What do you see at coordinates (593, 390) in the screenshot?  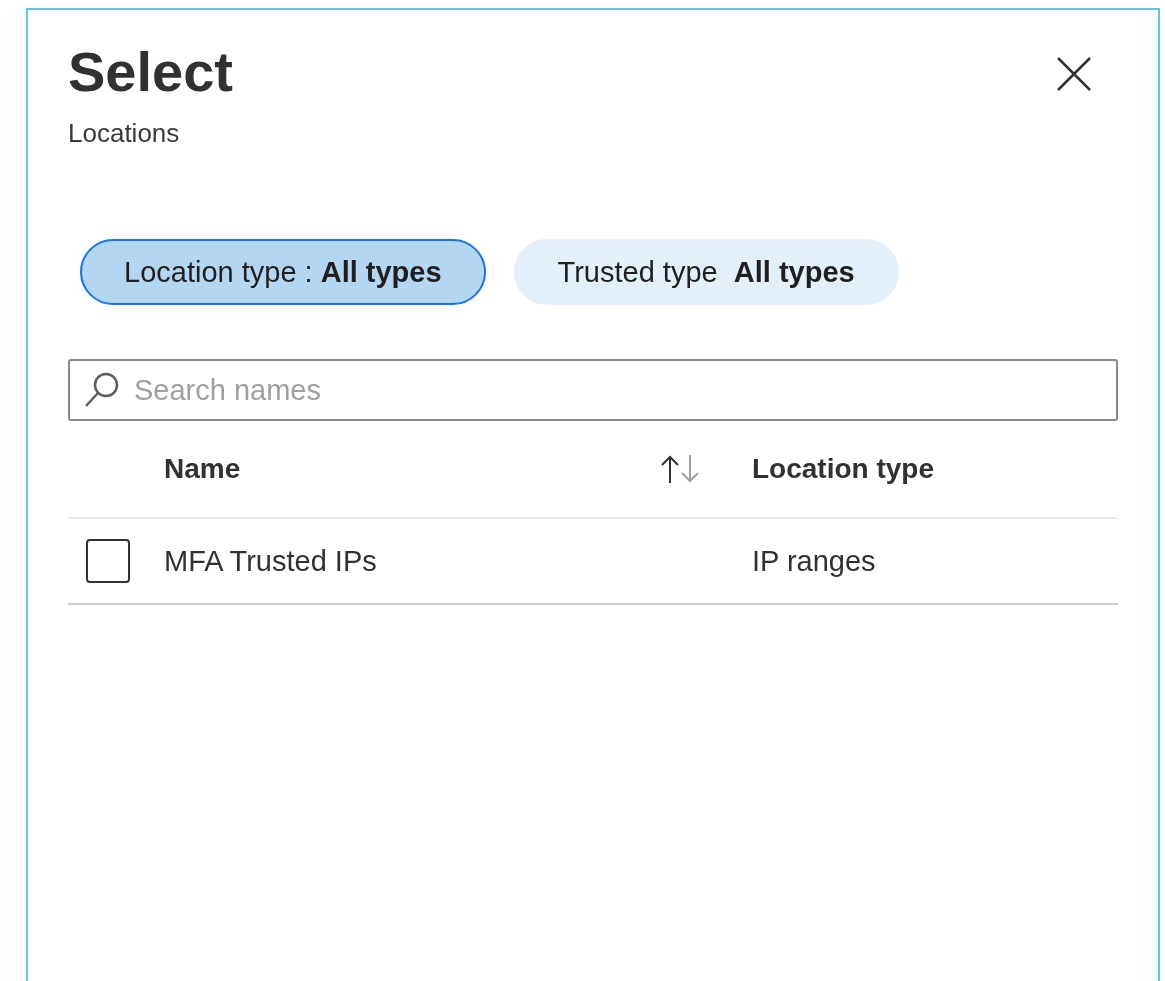 I see `search-field: Search names` at bounding box center [593, 390].